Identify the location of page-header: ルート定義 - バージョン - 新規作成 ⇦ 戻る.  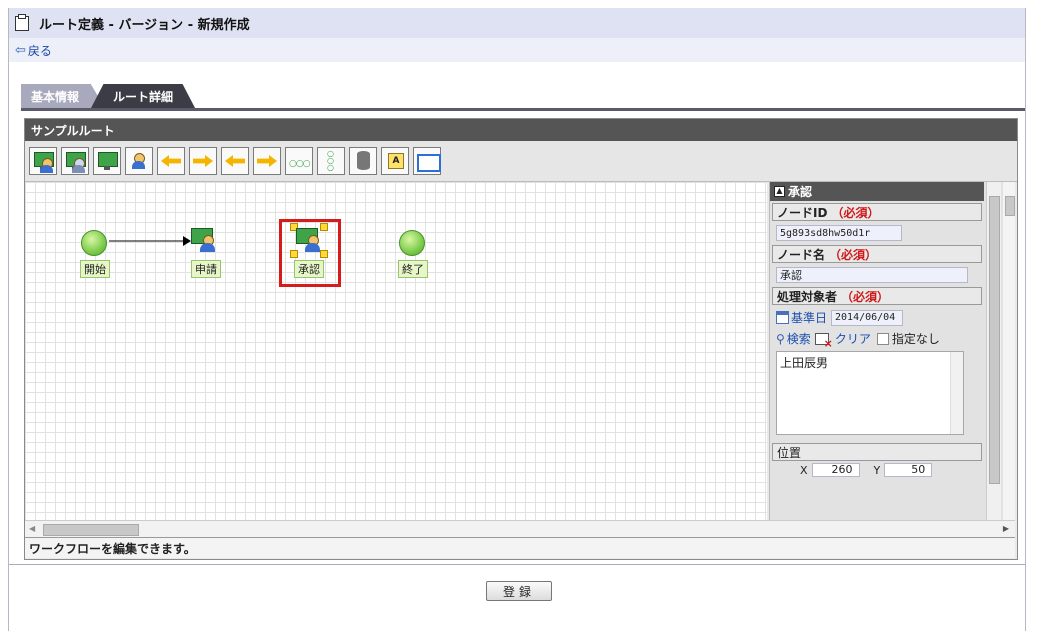
(517, 35).